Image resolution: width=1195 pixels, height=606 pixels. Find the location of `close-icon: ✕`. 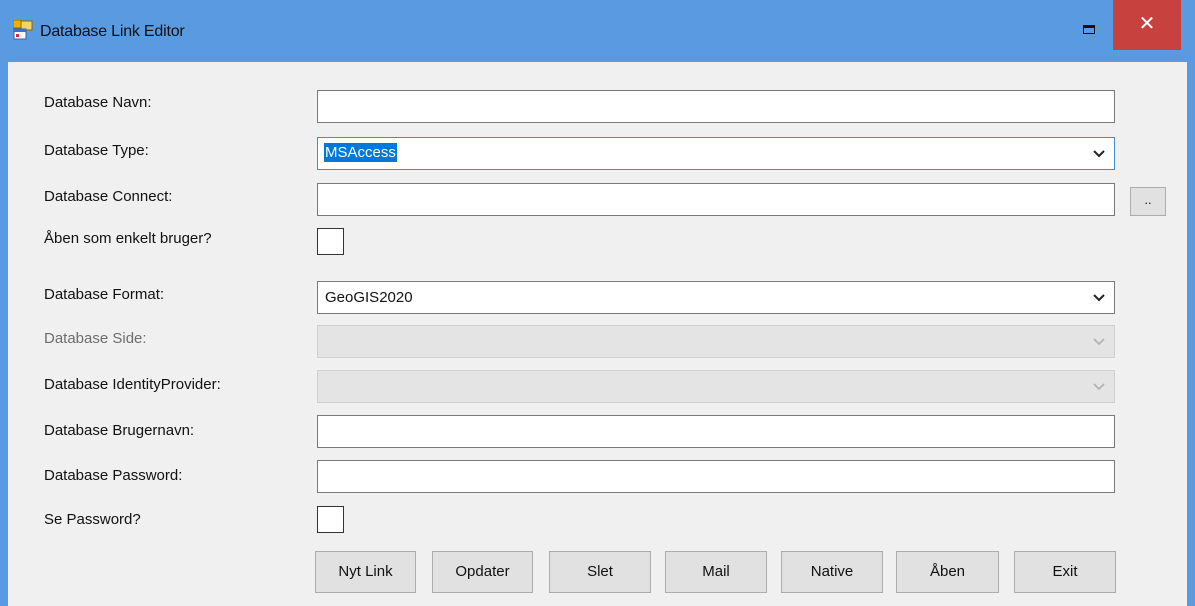

close-icon: ✕ is located at coordinates (1147, 24).